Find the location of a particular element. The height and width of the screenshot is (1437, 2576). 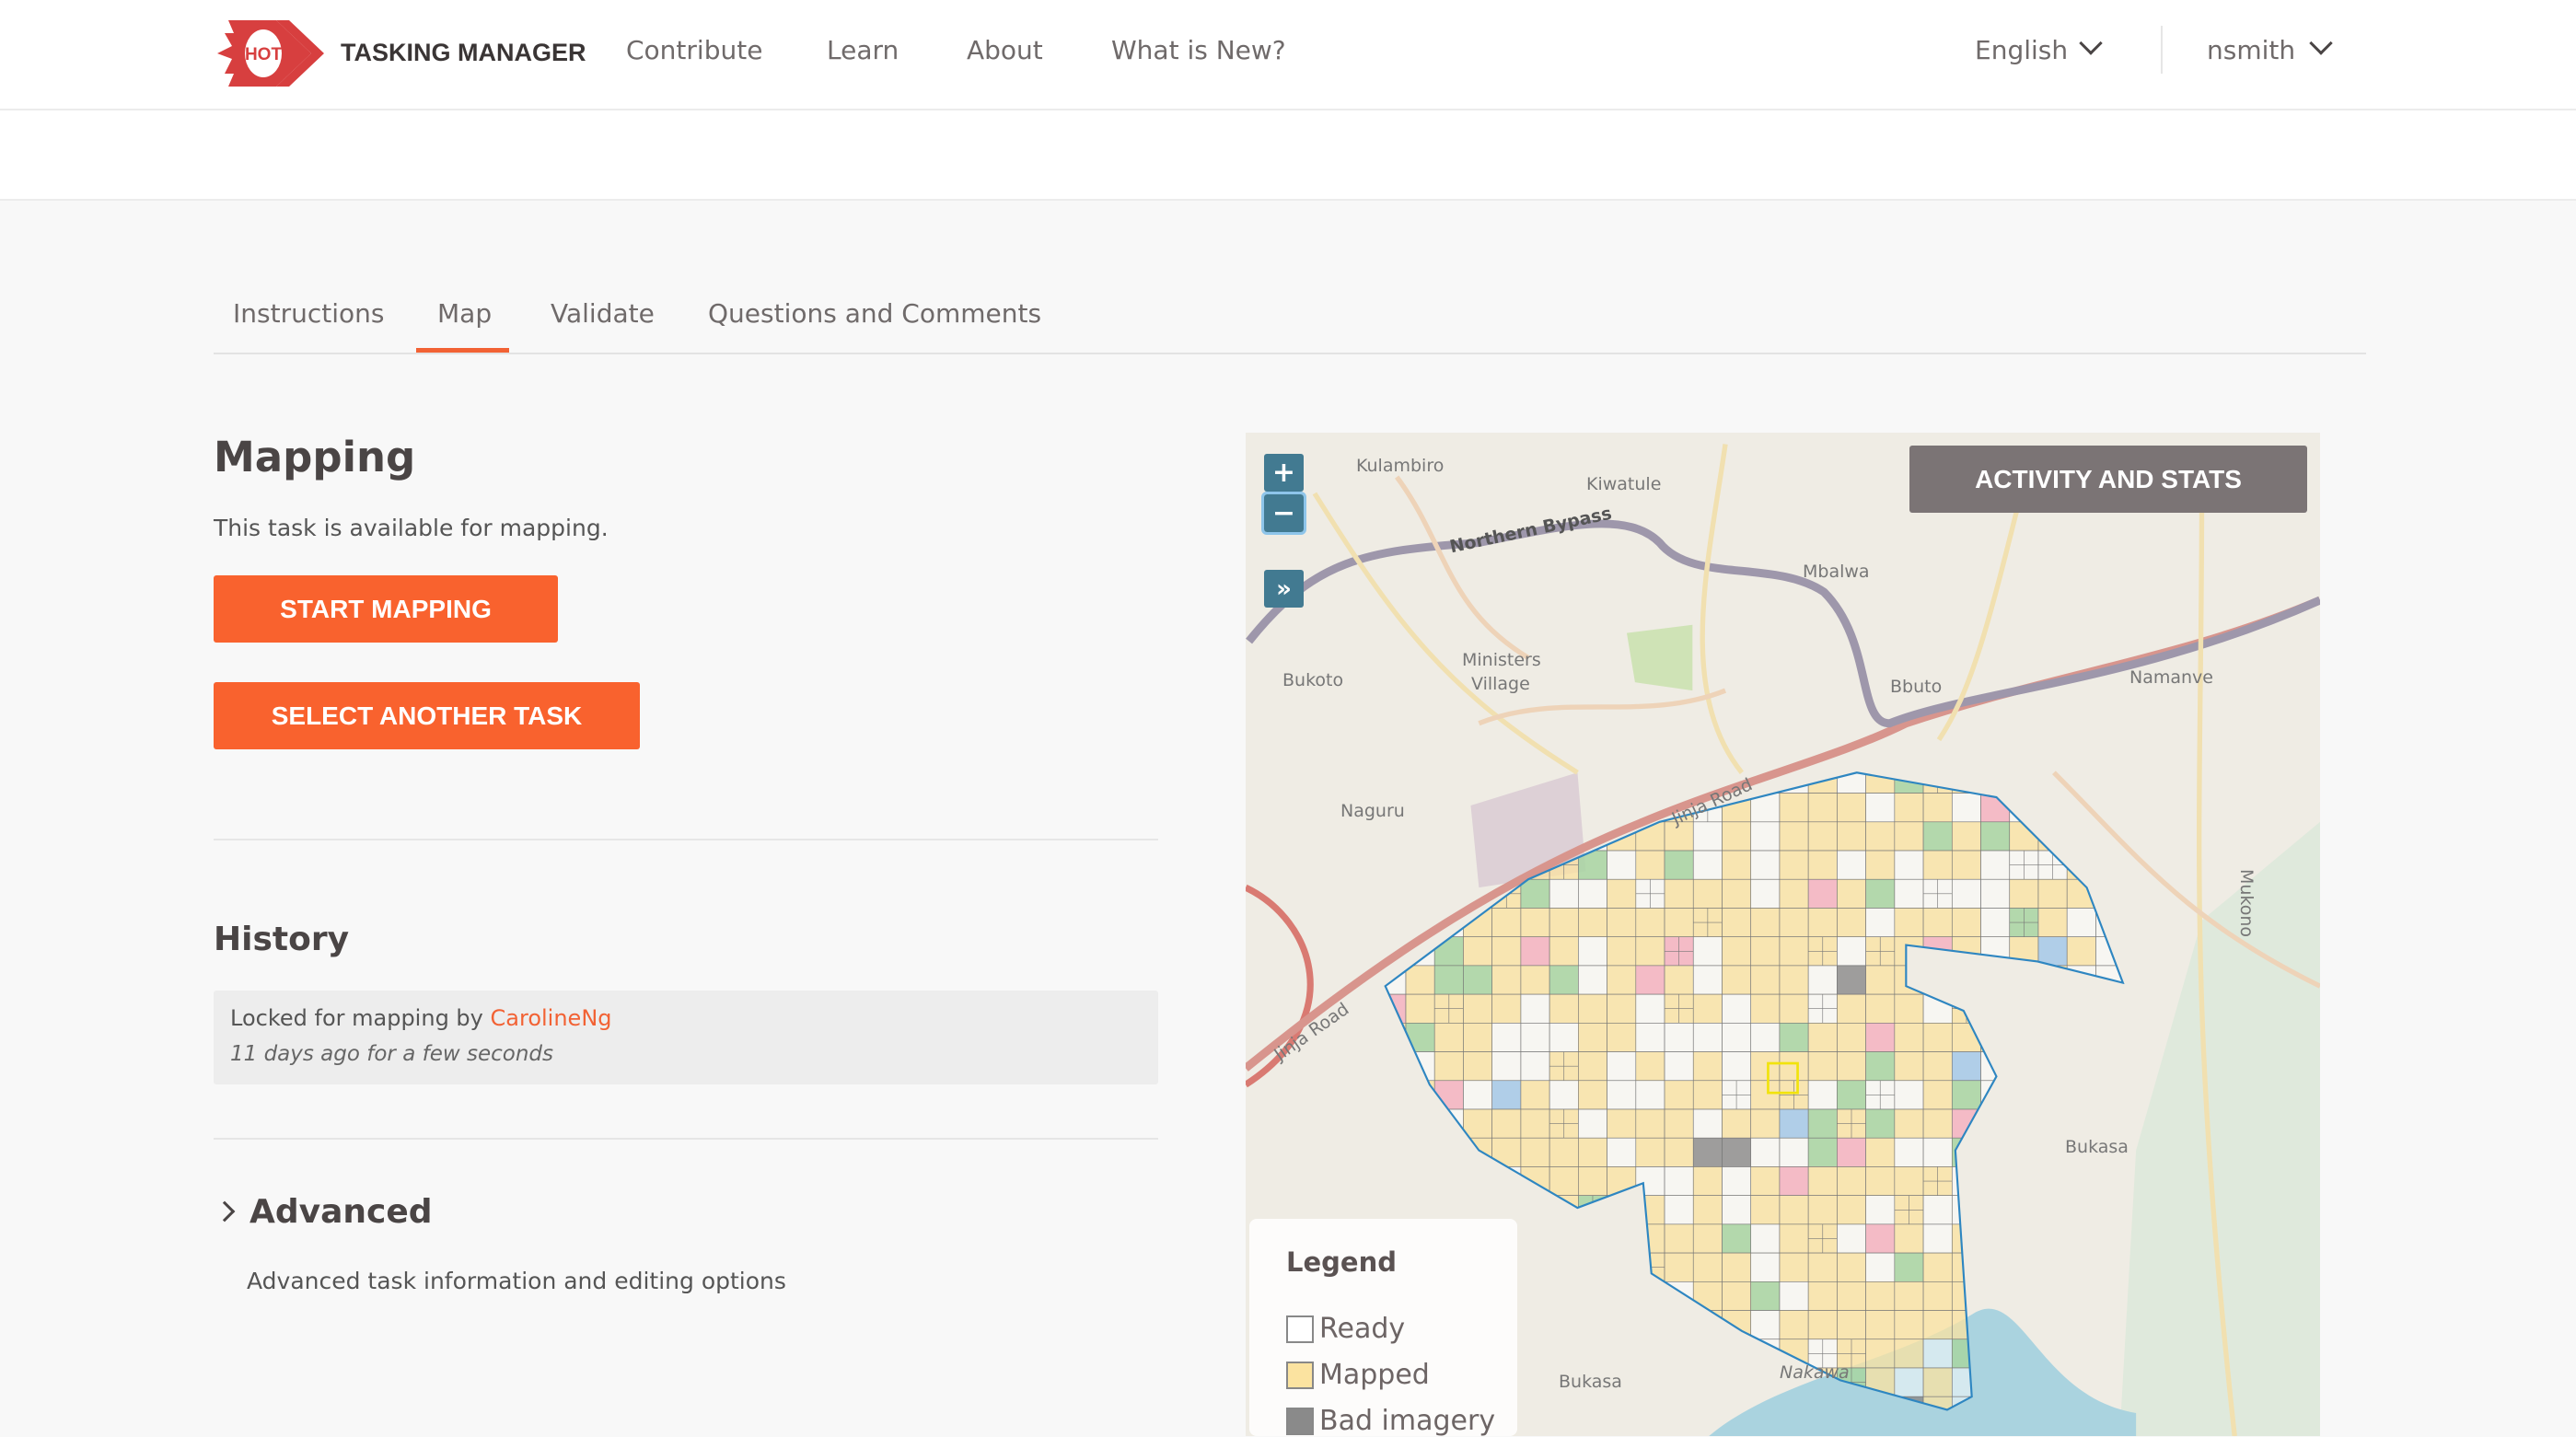

chevron-down-icon is located at coordinates (2091, 43).